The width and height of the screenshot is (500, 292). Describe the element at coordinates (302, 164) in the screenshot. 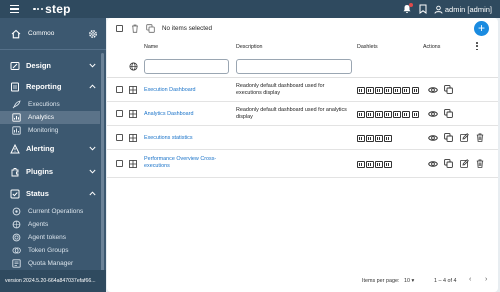

I see `table-row: Performance Overview Cross-executions` at that location.